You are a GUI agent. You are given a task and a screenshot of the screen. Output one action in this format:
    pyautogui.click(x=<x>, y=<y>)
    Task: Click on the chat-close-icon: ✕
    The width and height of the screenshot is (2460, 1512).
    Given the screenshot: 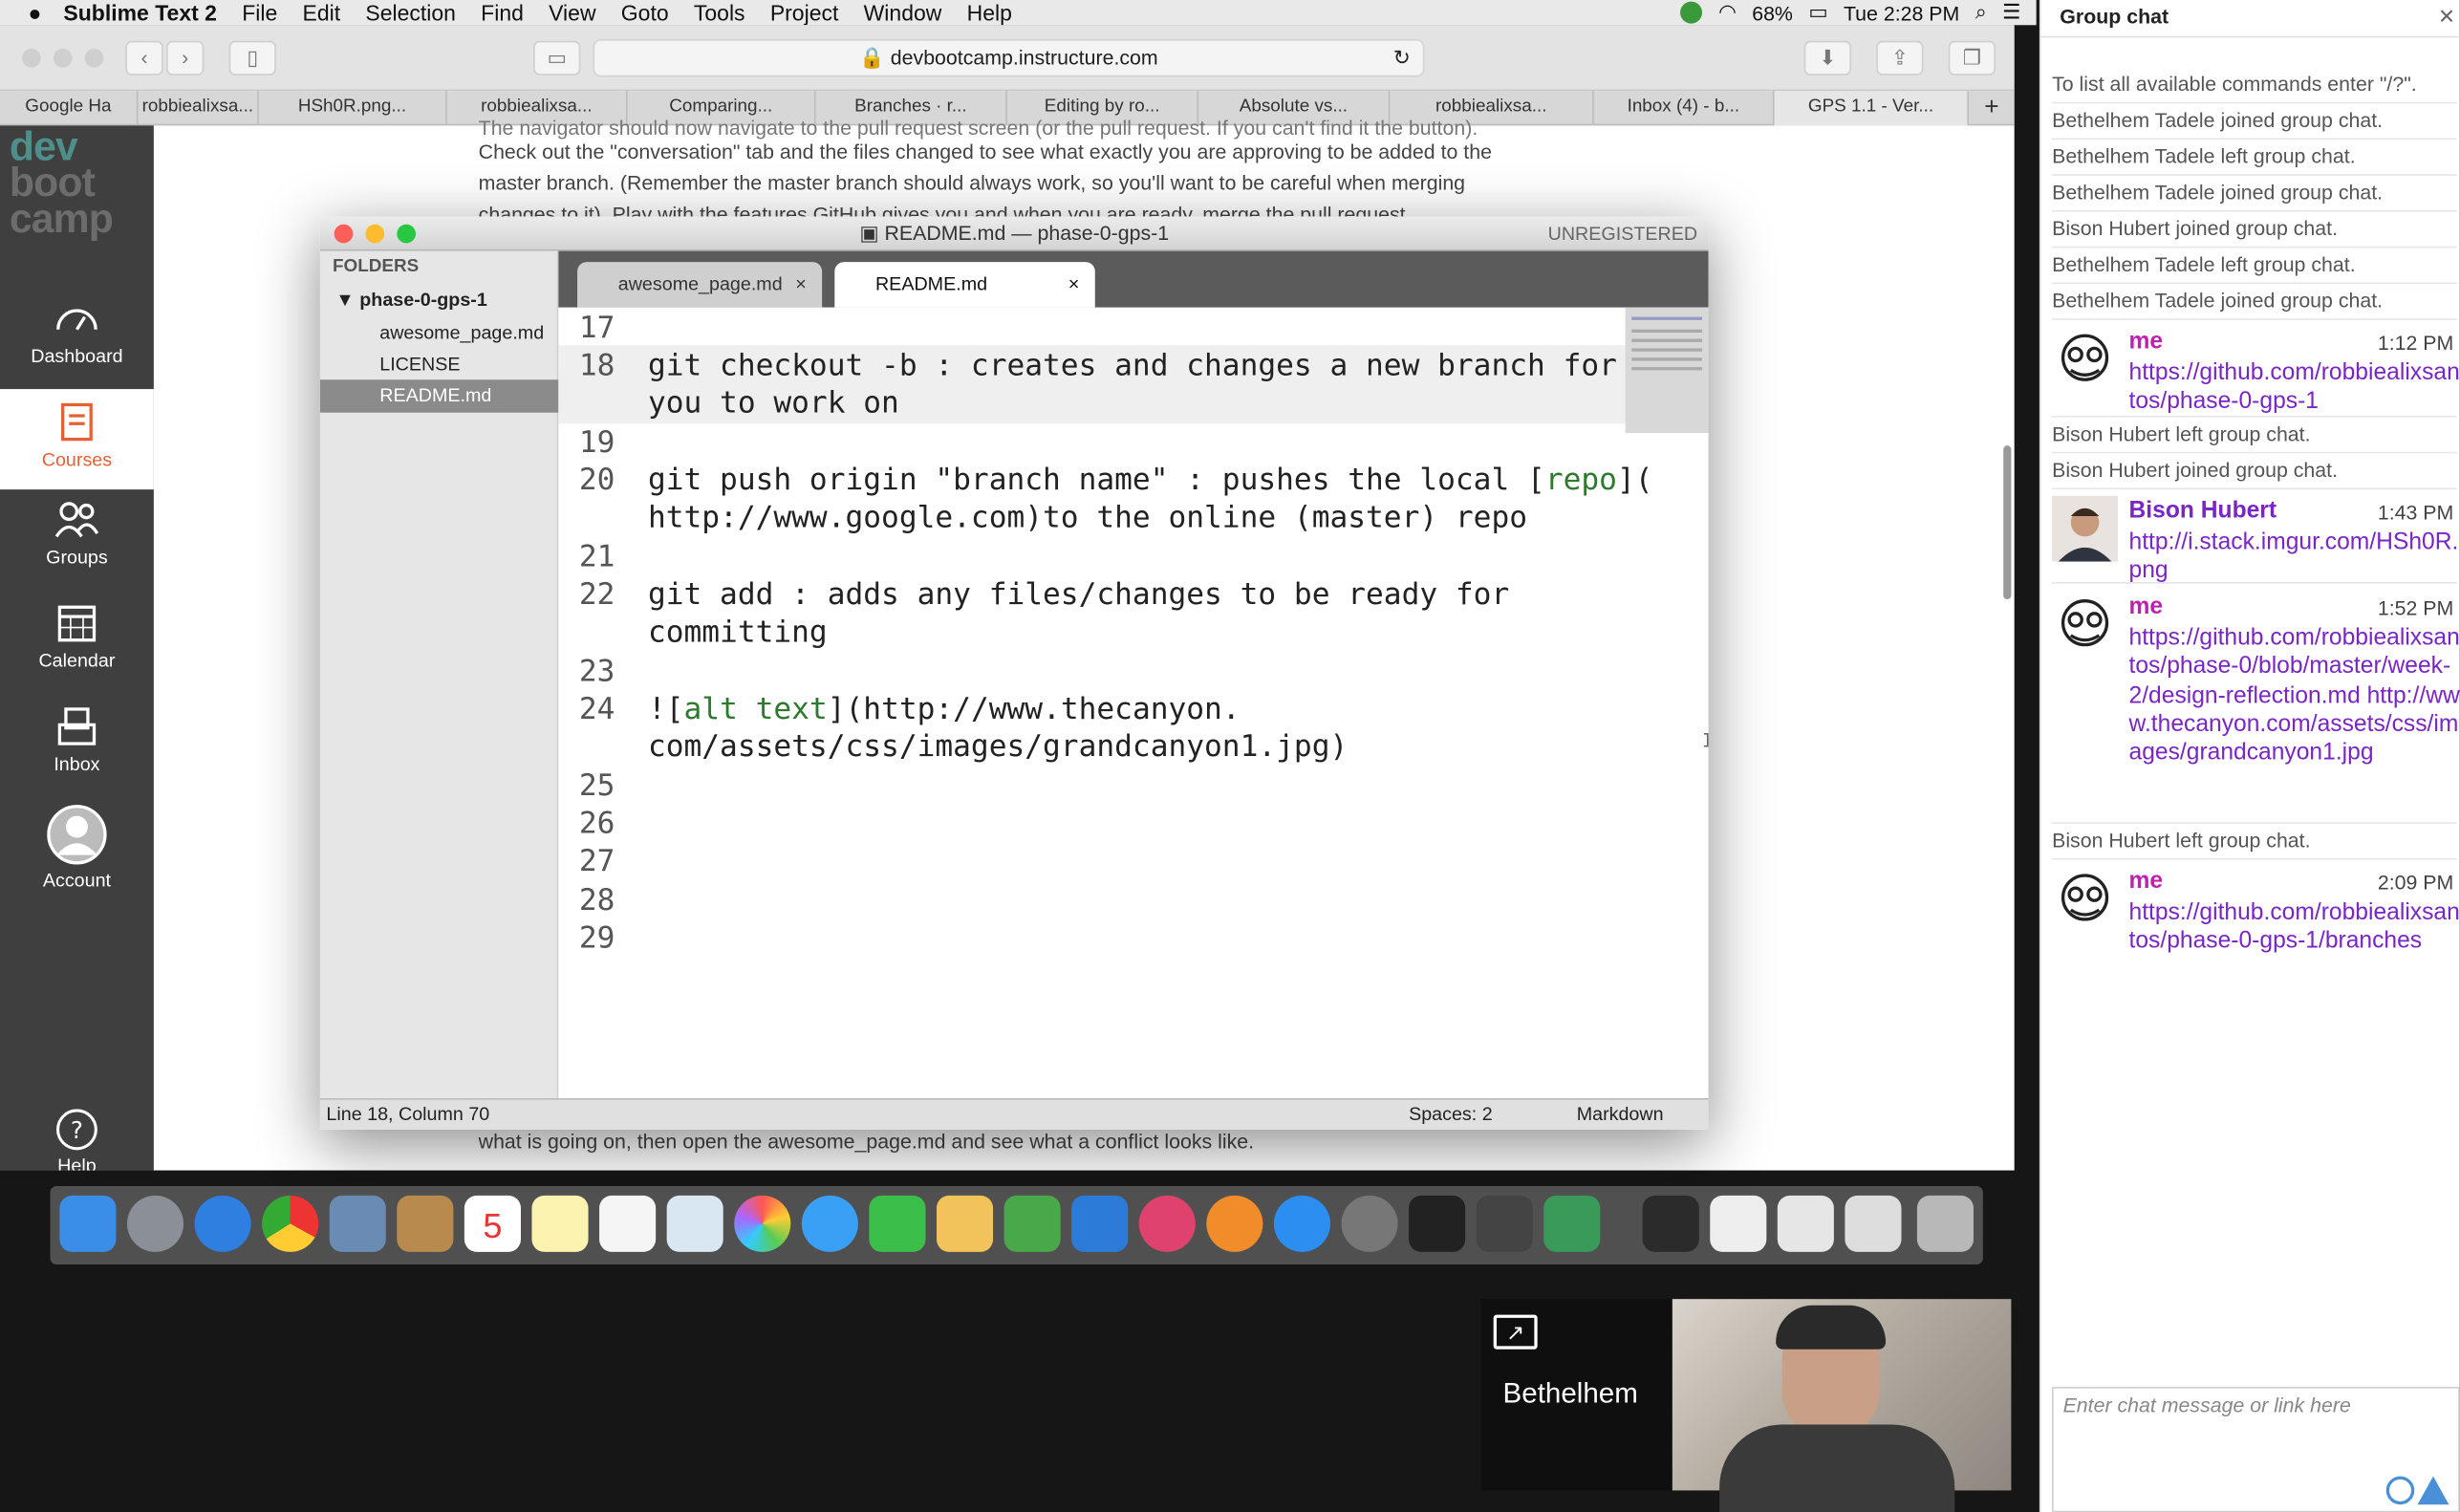 What is the action you would take?
    pyautogui.click(x=2446, y=17)
    